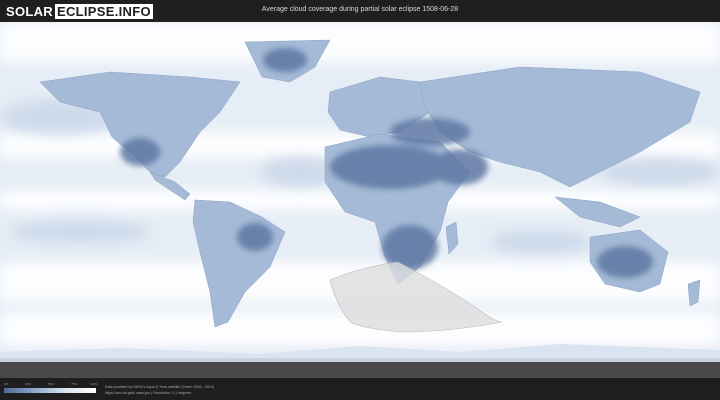  I want to click on legend-label-25: 25%, so click(28, 384).